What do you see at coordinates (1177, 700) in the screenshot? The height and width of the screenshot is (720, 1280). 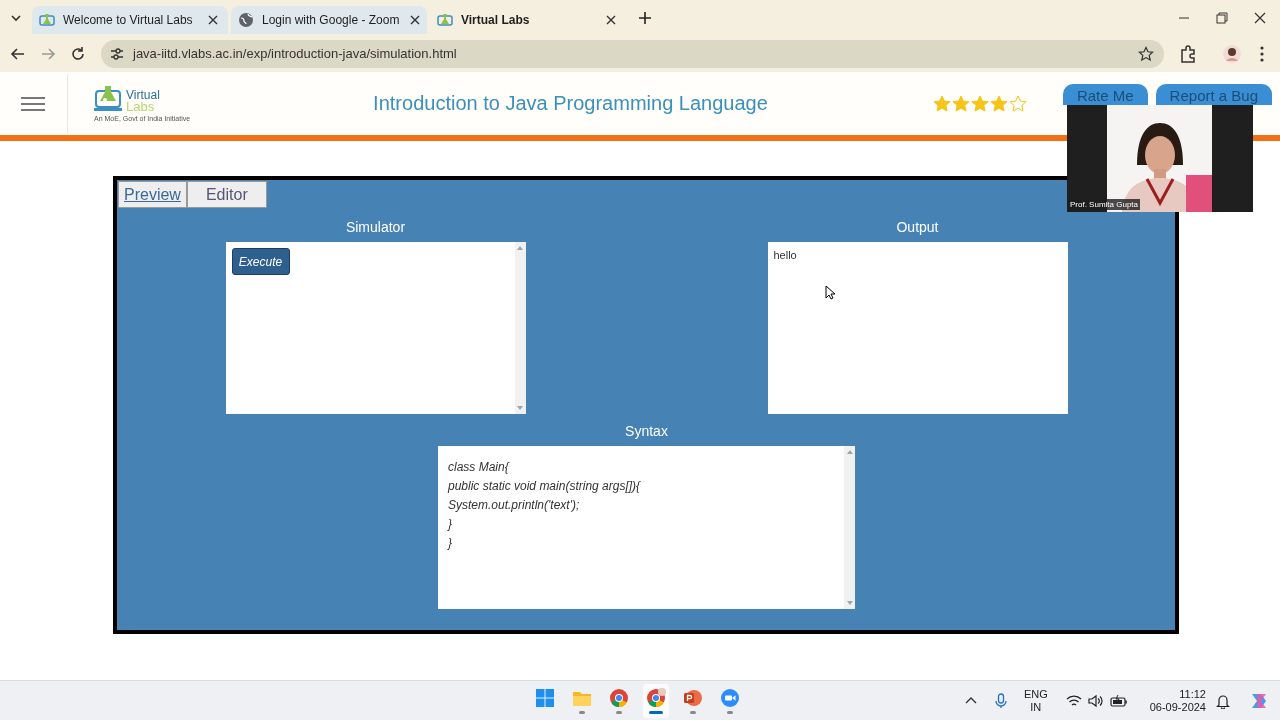 I see `clock: 11:12 06-09-2024` at bounding box center [1177, 700].